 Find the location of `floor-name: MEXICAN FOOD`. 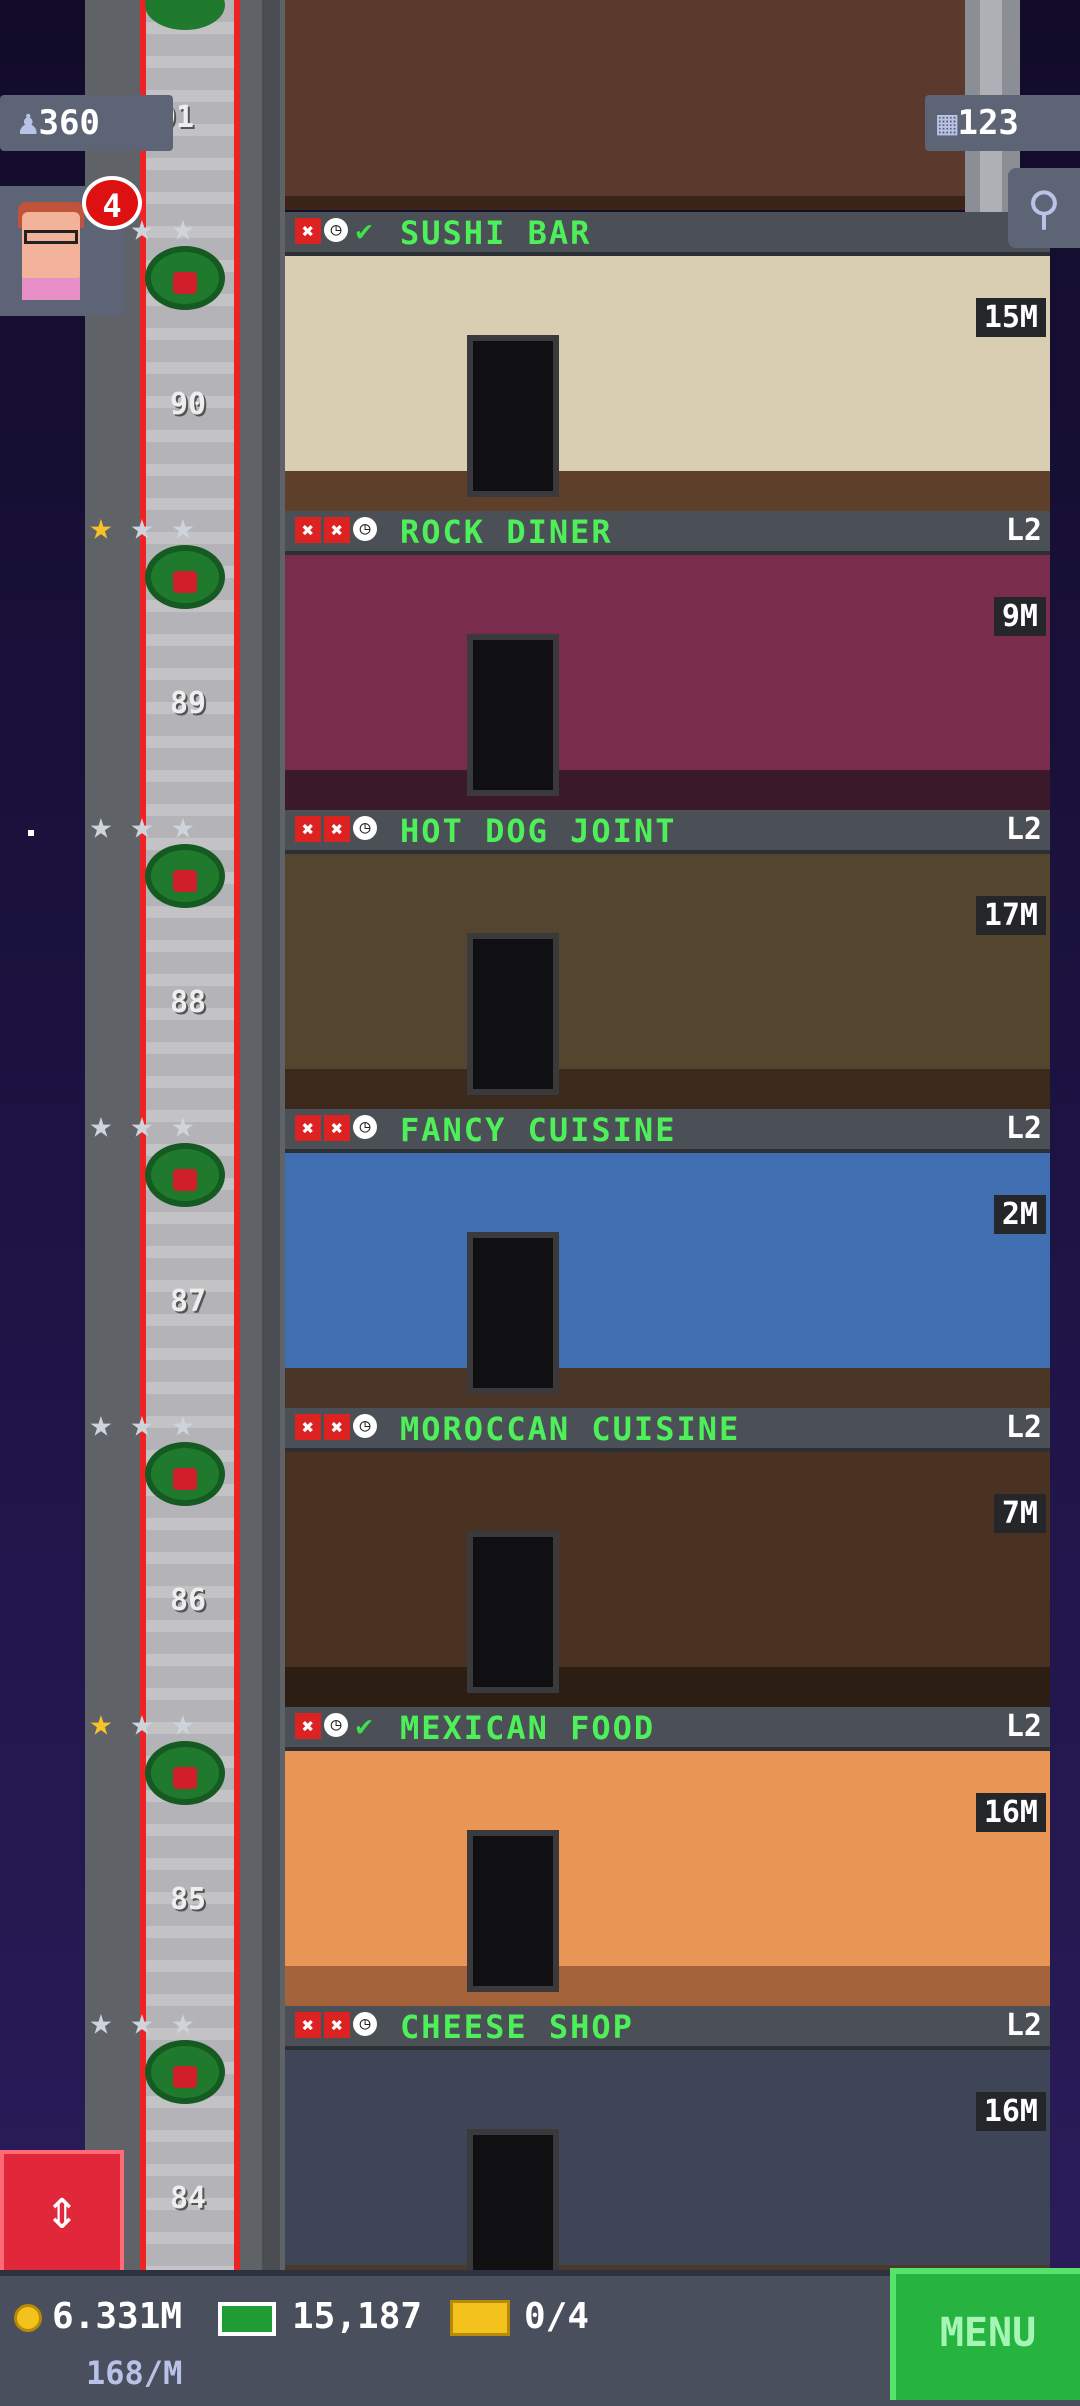

floor-name: MEXICAN FOOD is located at coordinates (528, 1728).